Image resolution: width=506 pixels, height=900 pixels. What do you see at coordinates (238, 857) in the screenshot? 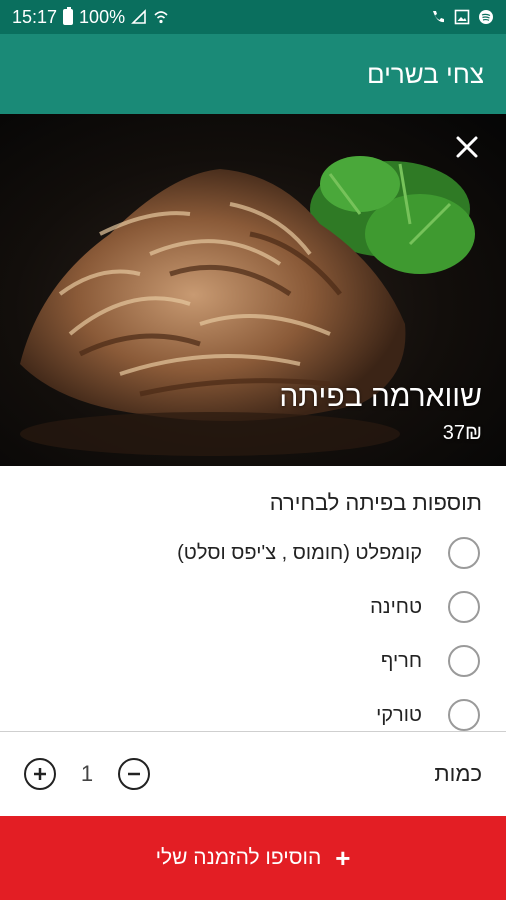
I see `add-to-order-label: הוסיפו להזמנה שלי` at bounding box center [238, 857].